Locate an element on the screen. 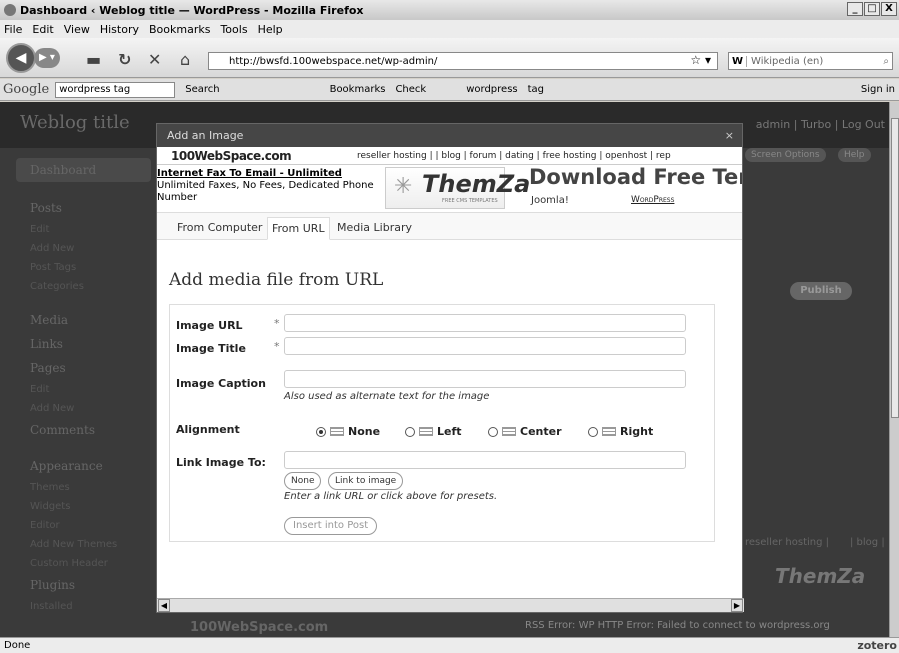 Image resolution: width=899 pixels, height=653 pixels. sidebar-item-editor: Editor is located at coordinates (83, 525).